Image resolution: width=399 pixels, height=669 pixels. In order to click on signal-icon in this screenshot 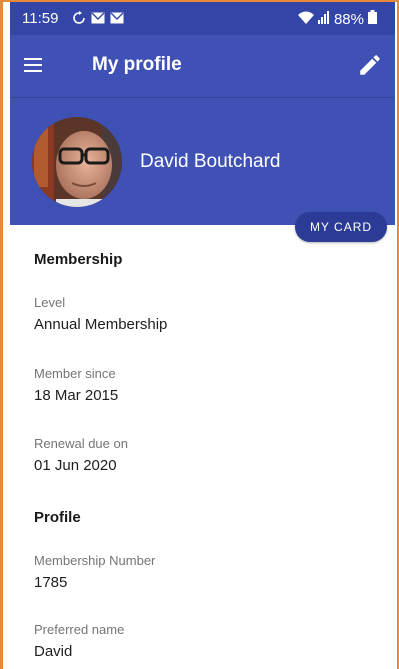, I will do `click(323, 19)`.